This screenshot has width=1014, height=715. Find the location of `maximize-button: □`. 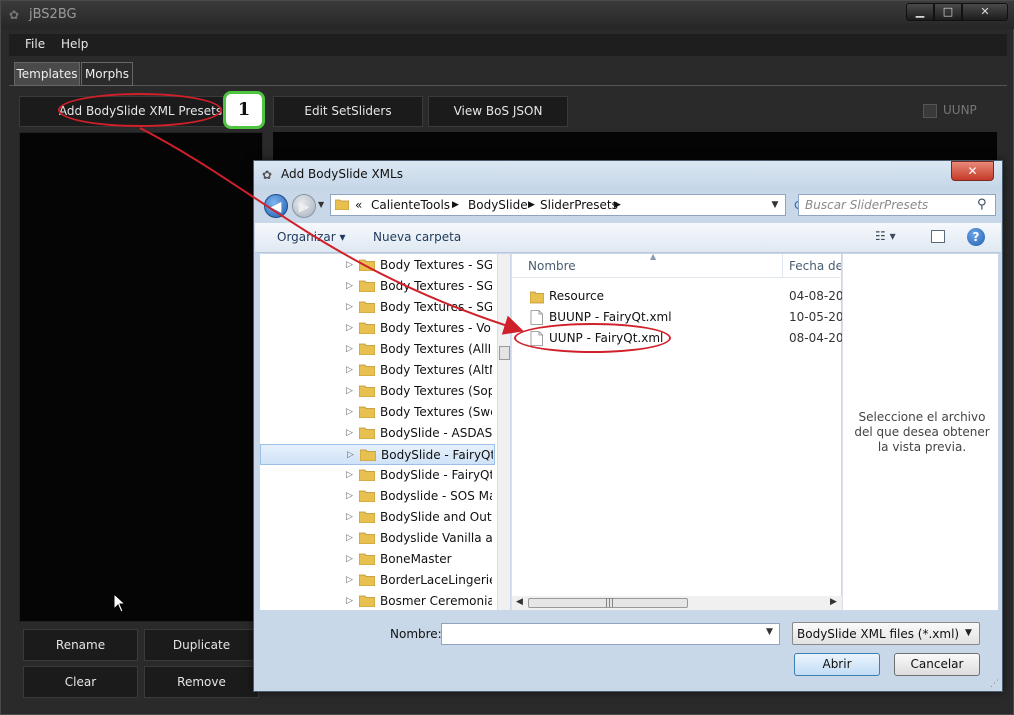

maximize-button: □ is located at coordinates (948, 12).